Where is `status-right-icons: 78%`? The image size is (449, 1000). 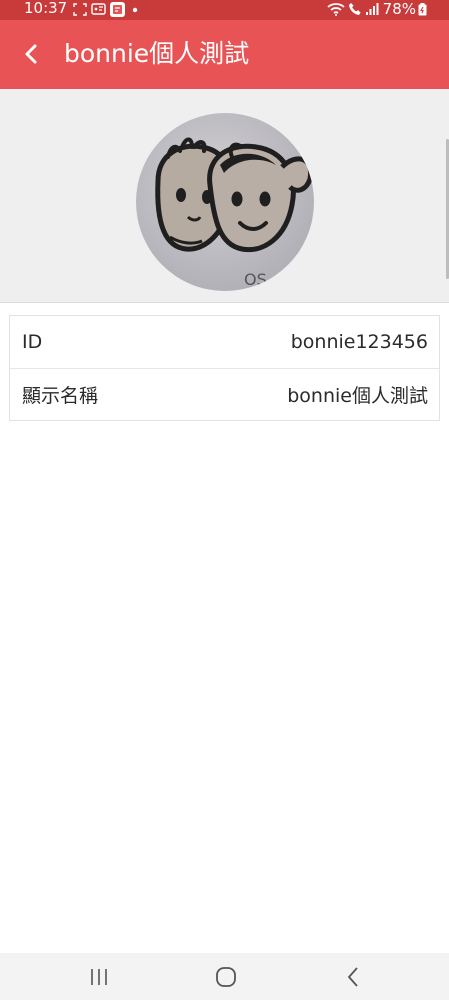
status-right-icons: 78% is located at coordinates (377, 9).